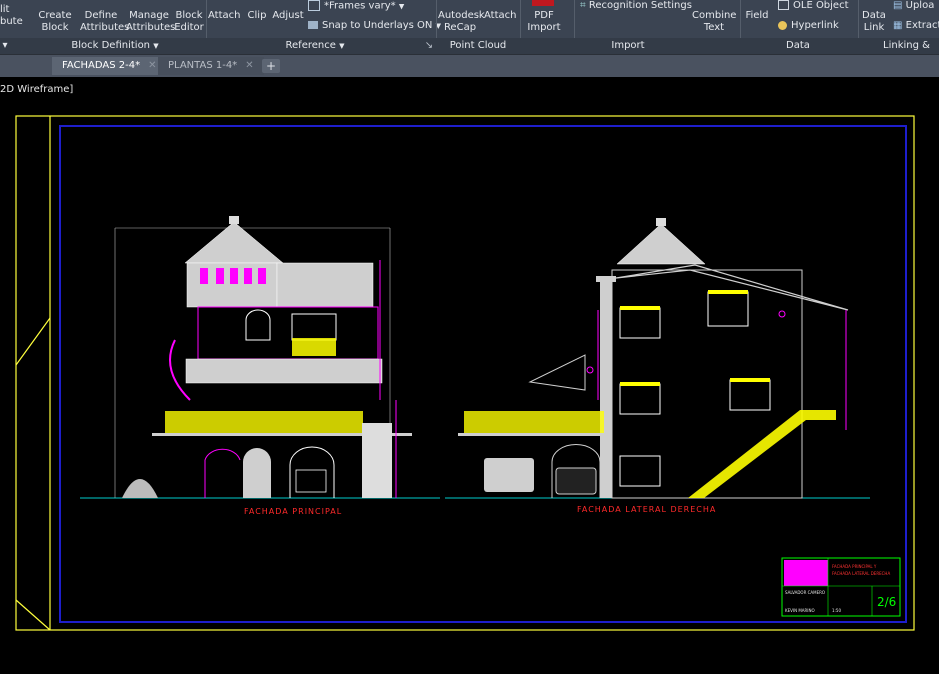  What do you see at coordinates (544, 22) in the screenshot?
I see `pdf-import-button: PDF Import` at bounding box center [544, 22].